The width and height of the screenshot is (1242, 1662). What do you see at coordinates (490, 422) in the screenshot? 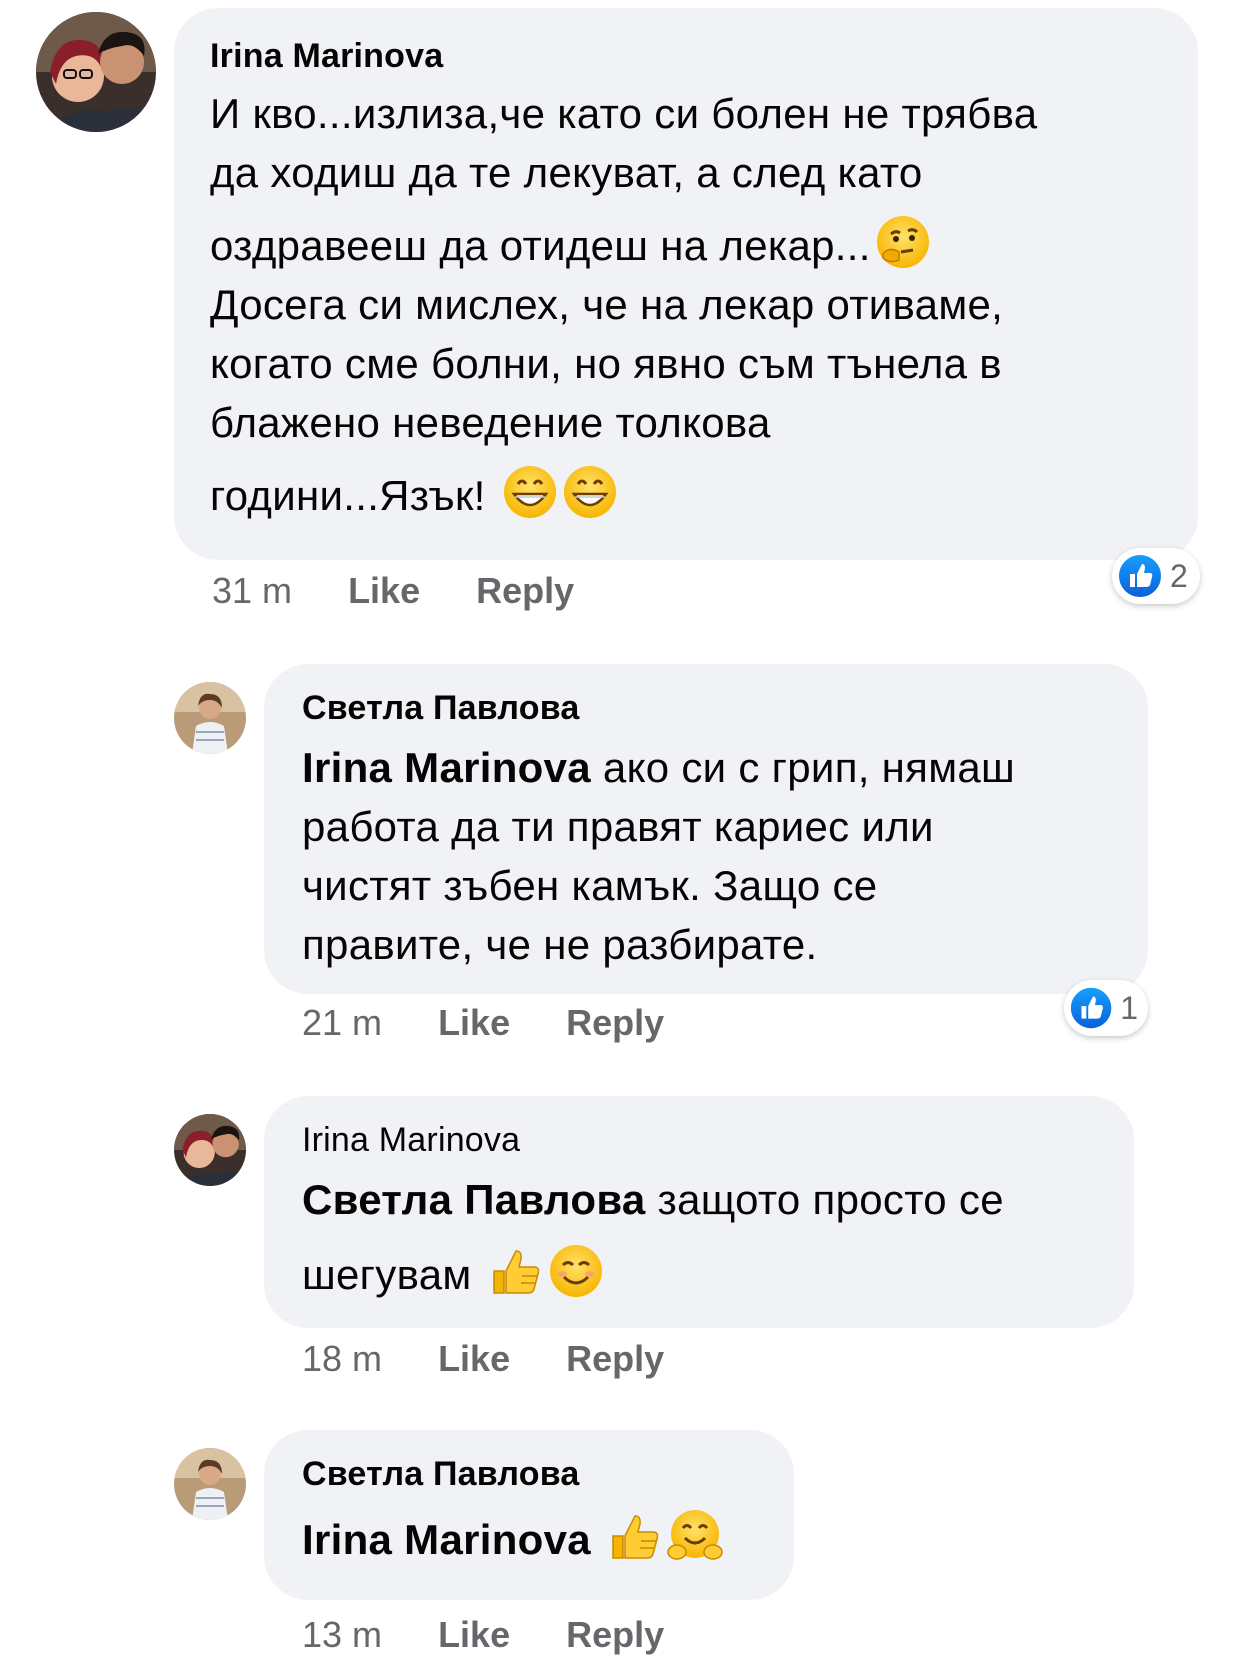
I see `comment-line: блажено неведение толкова` at bounding box center [490, 422].